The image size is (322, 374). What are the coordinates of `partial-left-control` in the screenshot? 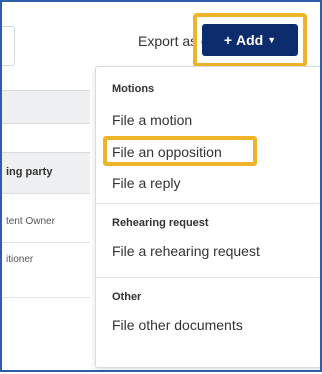 It's located at (8, 46).